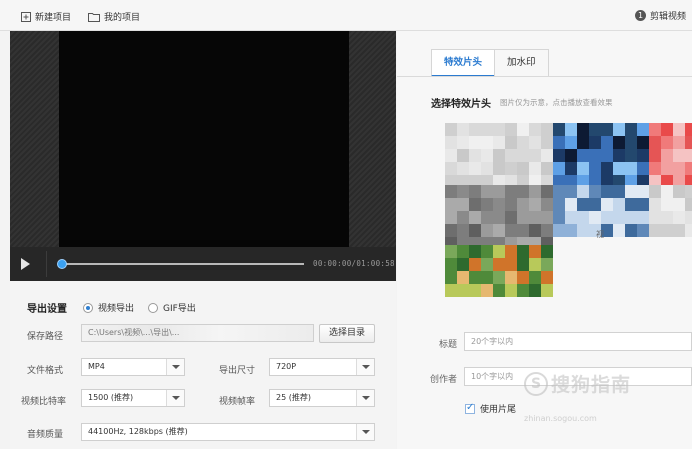 The height and width of the screenshot is (449, 692). I want to click on choose-directory-button: 选择目录, so click(347, 333).